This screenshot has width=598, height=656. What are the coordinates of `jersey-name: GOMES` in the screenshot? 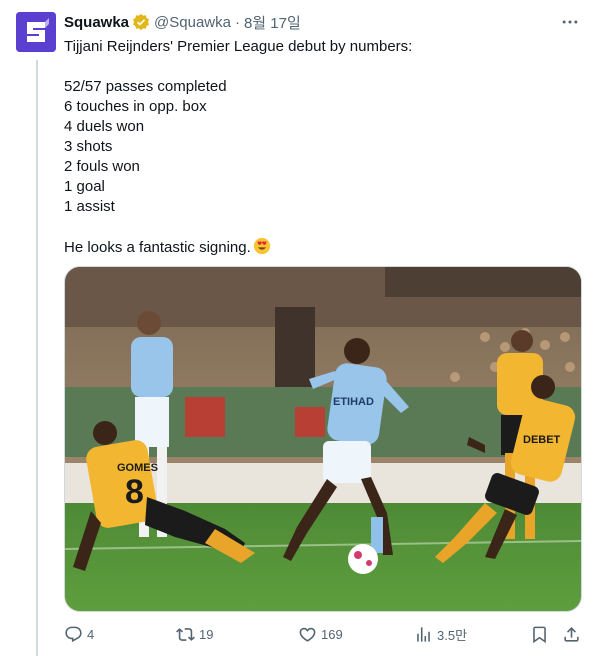 It's located at (137, 468).